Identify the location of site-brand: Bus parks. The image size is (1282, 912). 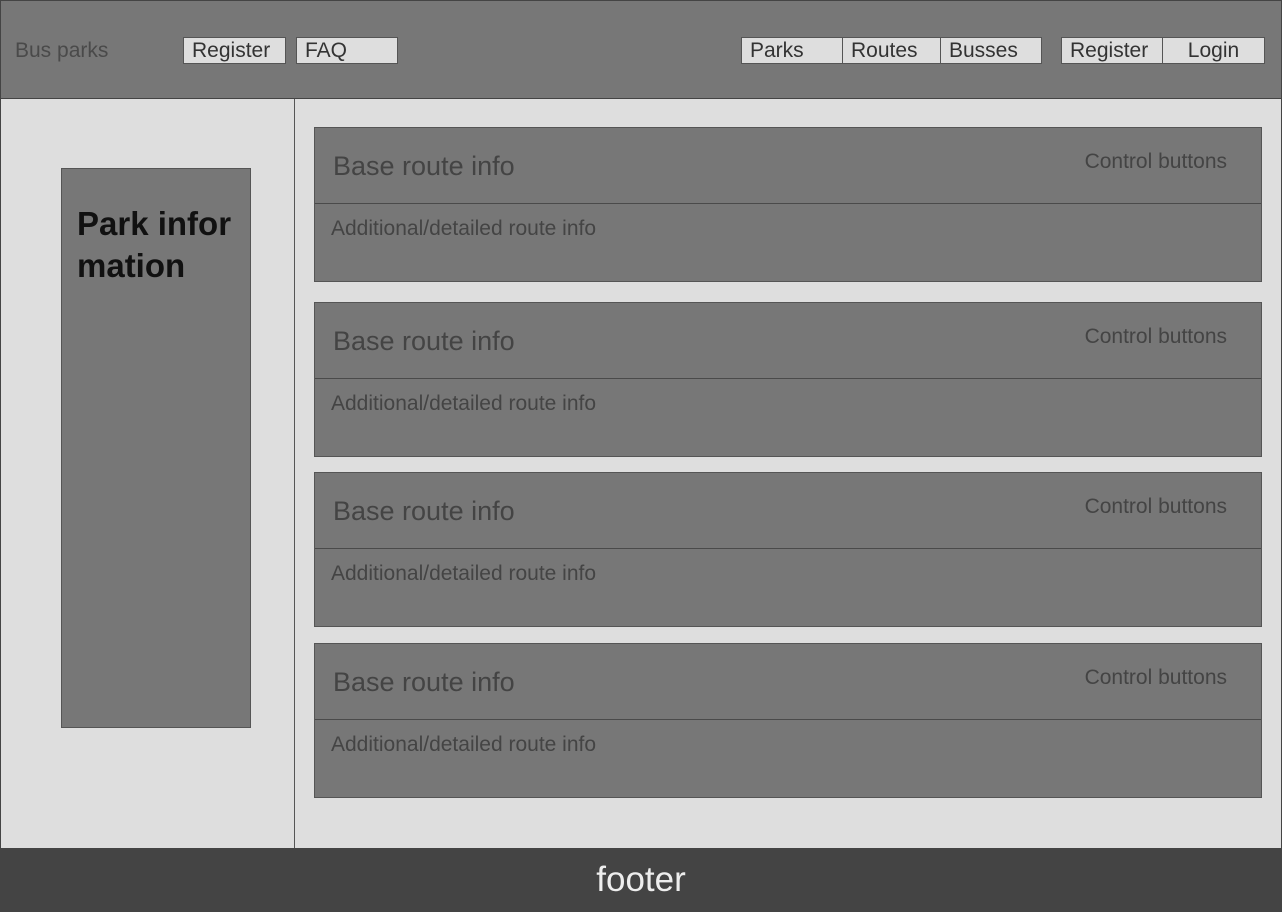
(61, 51).